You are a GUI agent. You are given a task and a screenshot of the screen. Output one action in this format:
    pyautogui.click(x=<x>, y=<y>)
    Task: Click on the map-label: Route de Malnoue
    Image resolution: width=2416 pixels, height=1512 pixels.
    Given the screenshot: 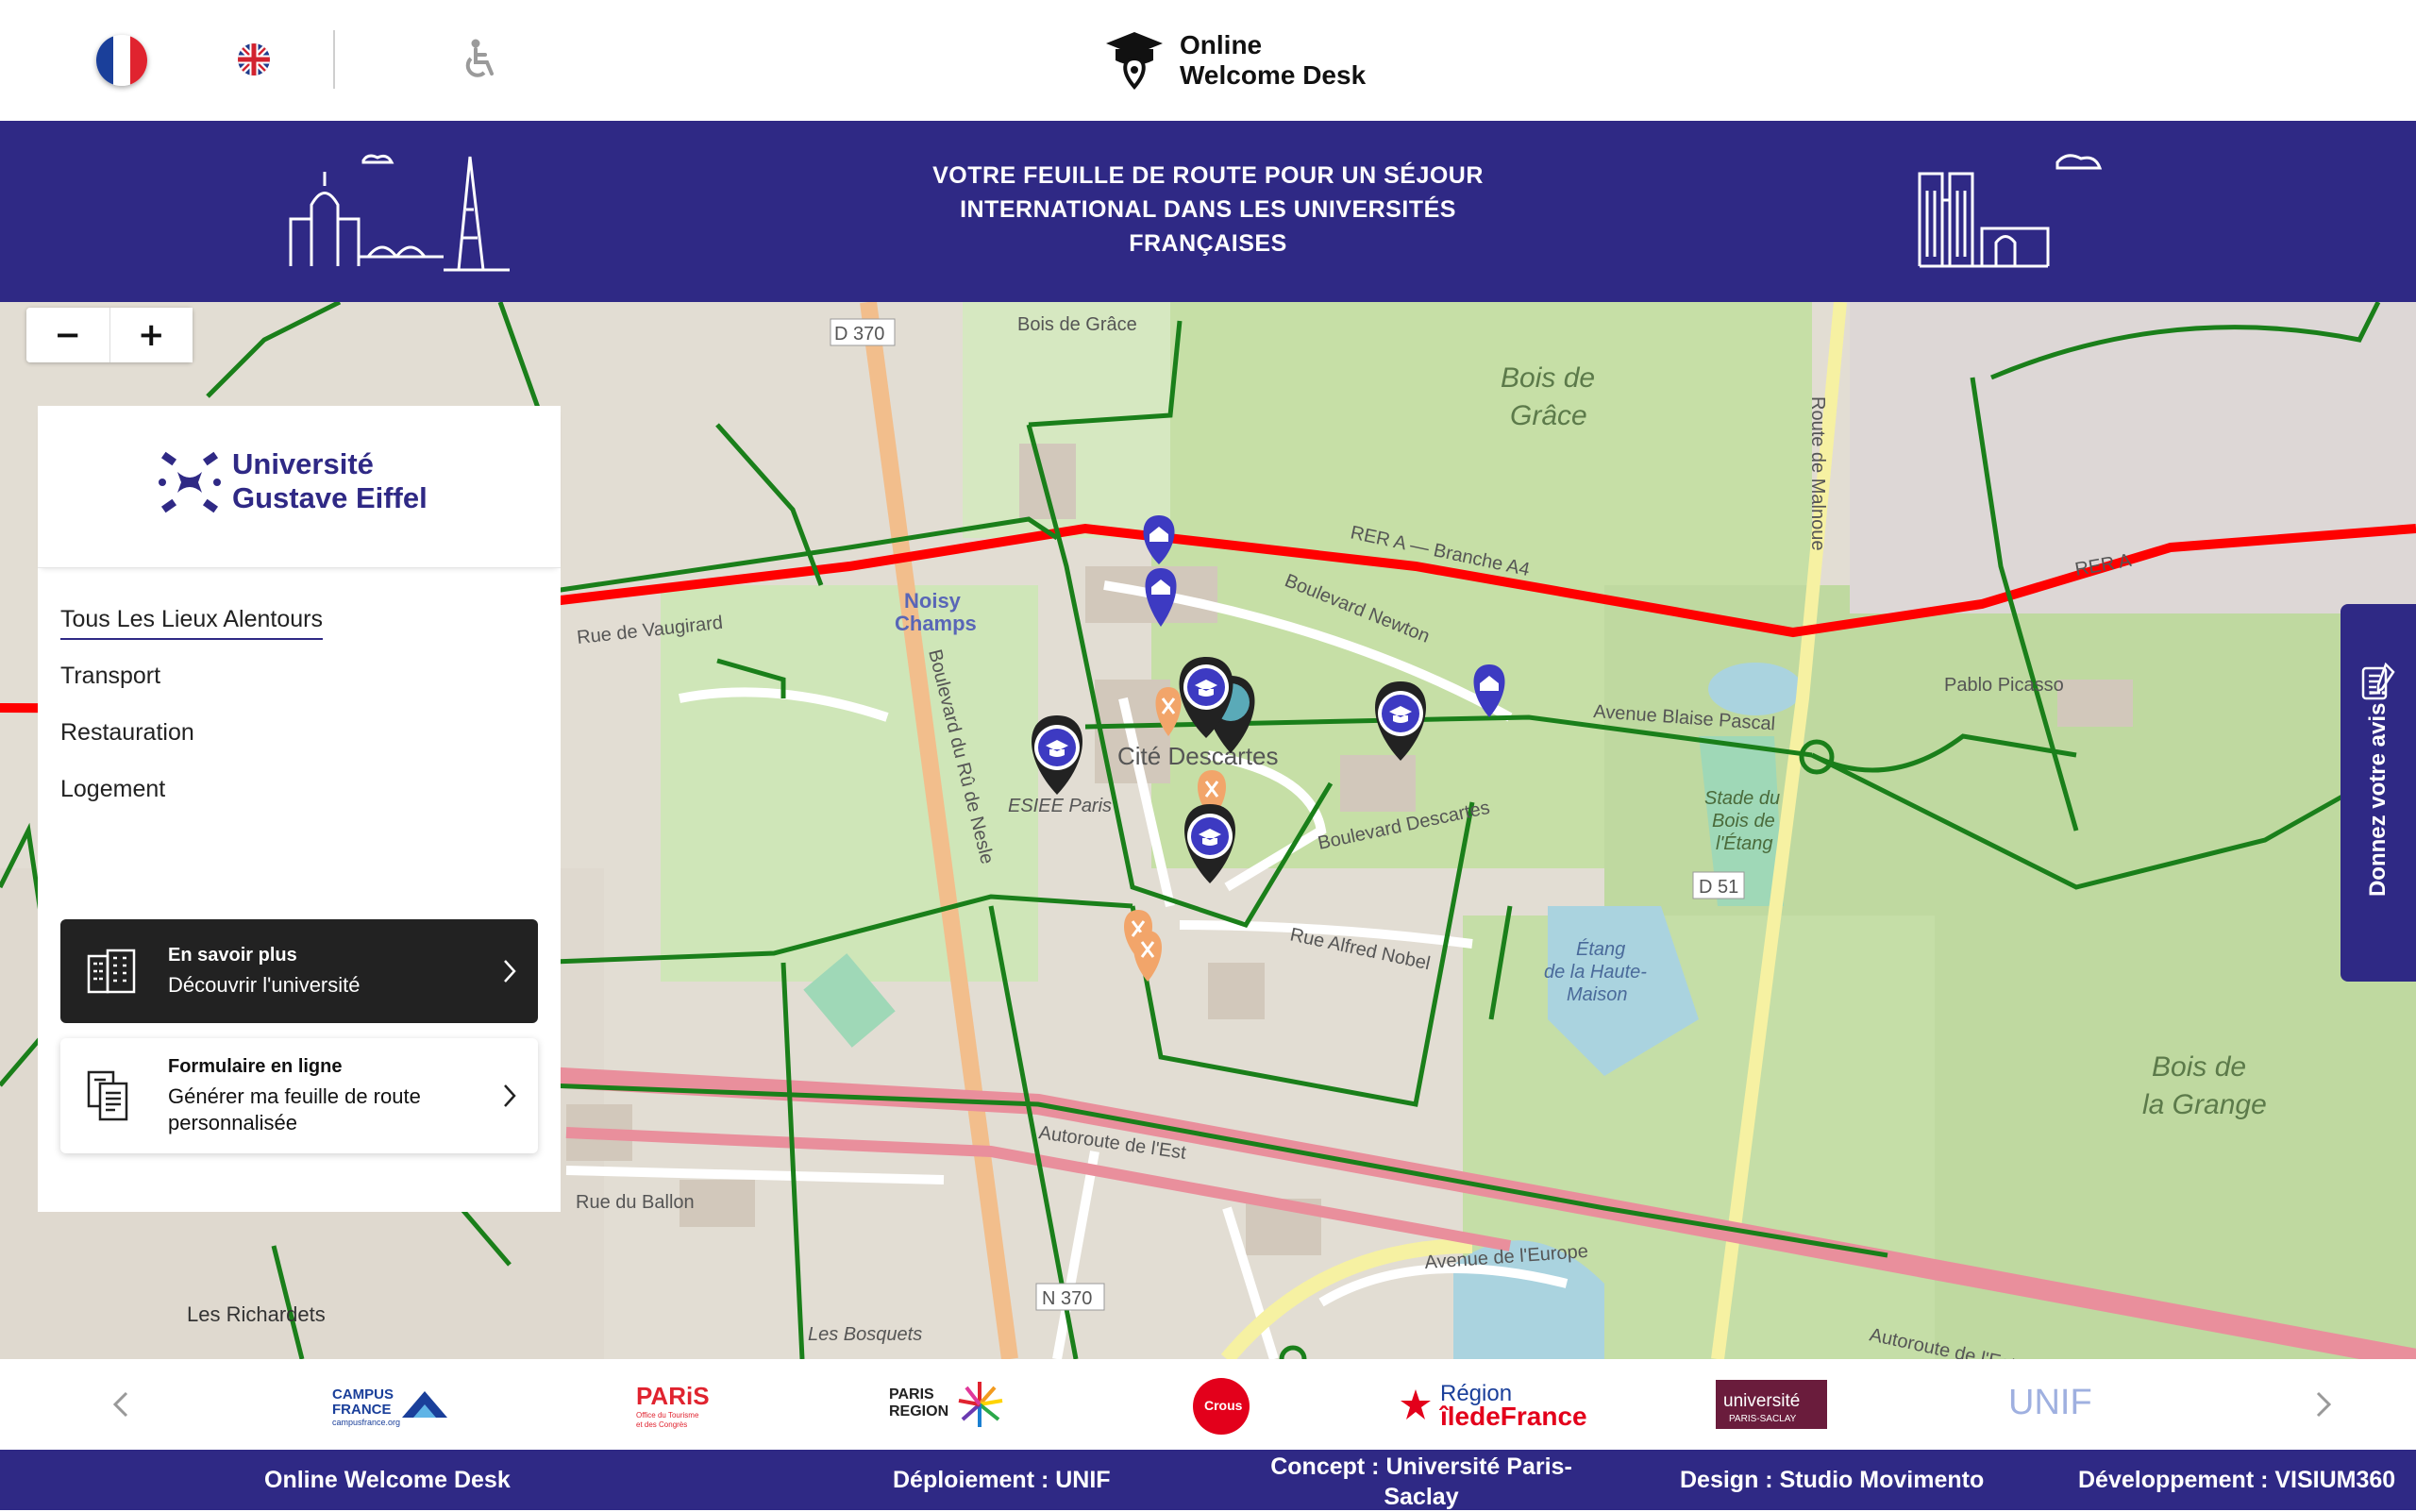 What is the action you would take?
    pyautogui.click(x=1817, y=473)
    